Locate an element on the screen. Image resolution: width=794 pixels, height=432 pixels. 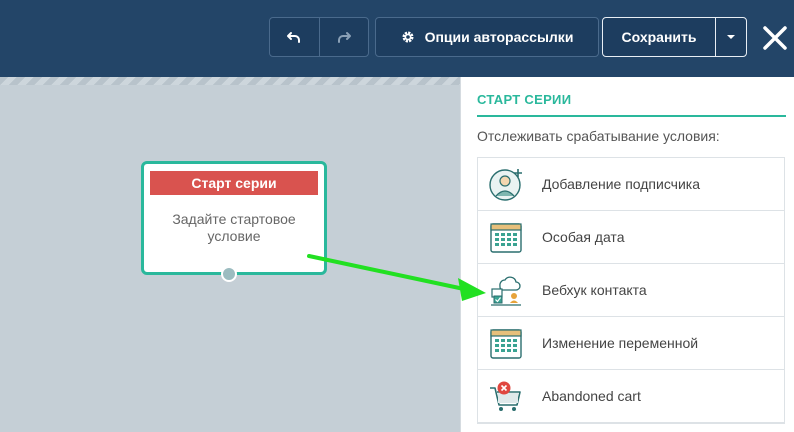
series-options-button: Опции авторассылки is located at coordinates (487, 37).